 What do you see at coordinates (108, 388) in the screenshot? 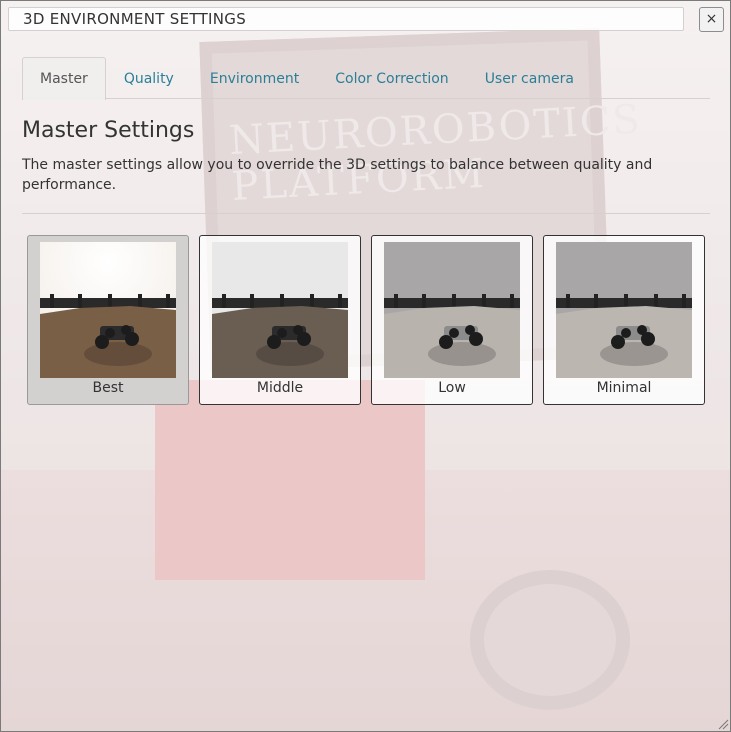
I see `preset-best-label: Best` at bounding box center [108, 388].